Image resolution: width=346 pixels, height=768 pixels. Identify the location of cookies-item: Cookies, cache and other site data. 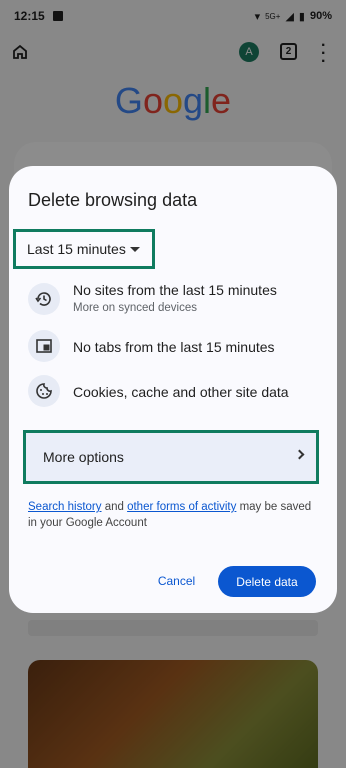
(178, 392).